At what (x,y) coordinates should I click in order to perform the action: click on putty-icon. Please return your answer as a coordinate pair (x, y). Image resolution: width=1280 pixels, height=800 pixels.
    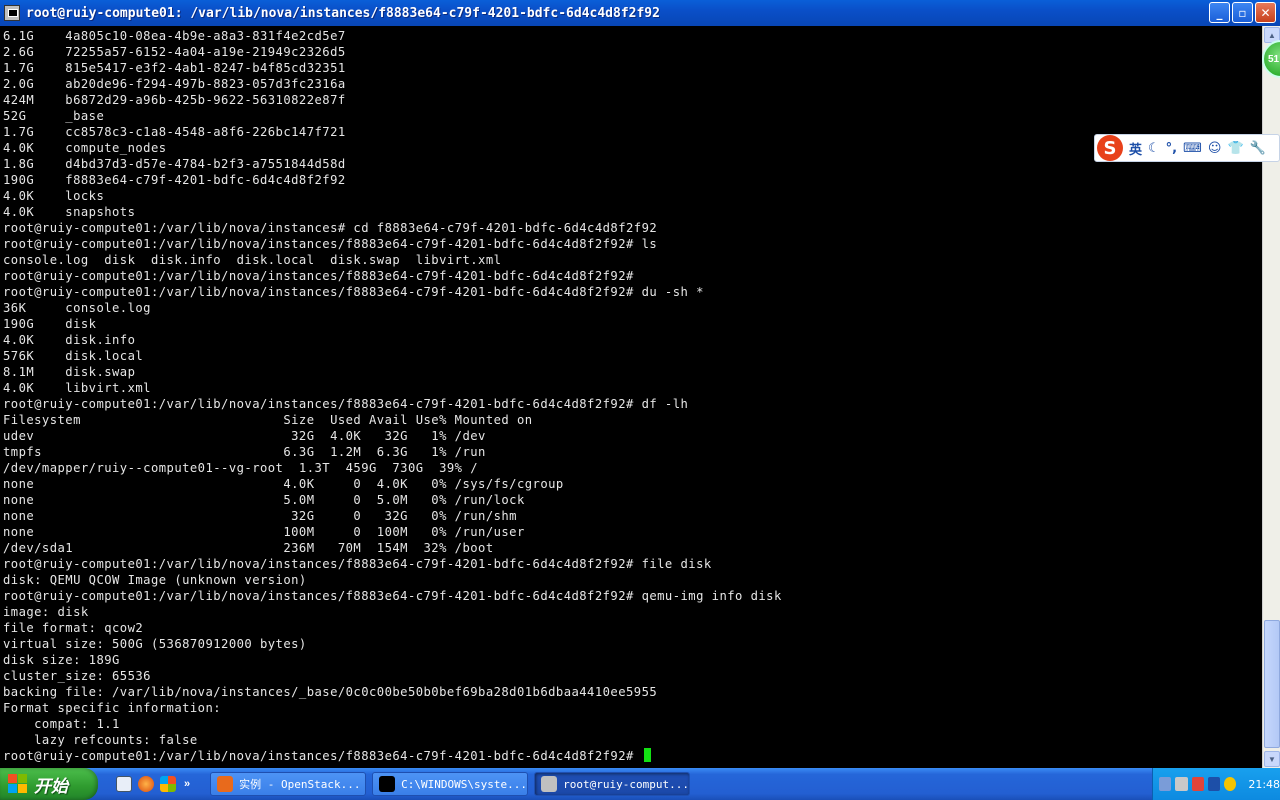
    Looking at the image, I should click on (12, 13).